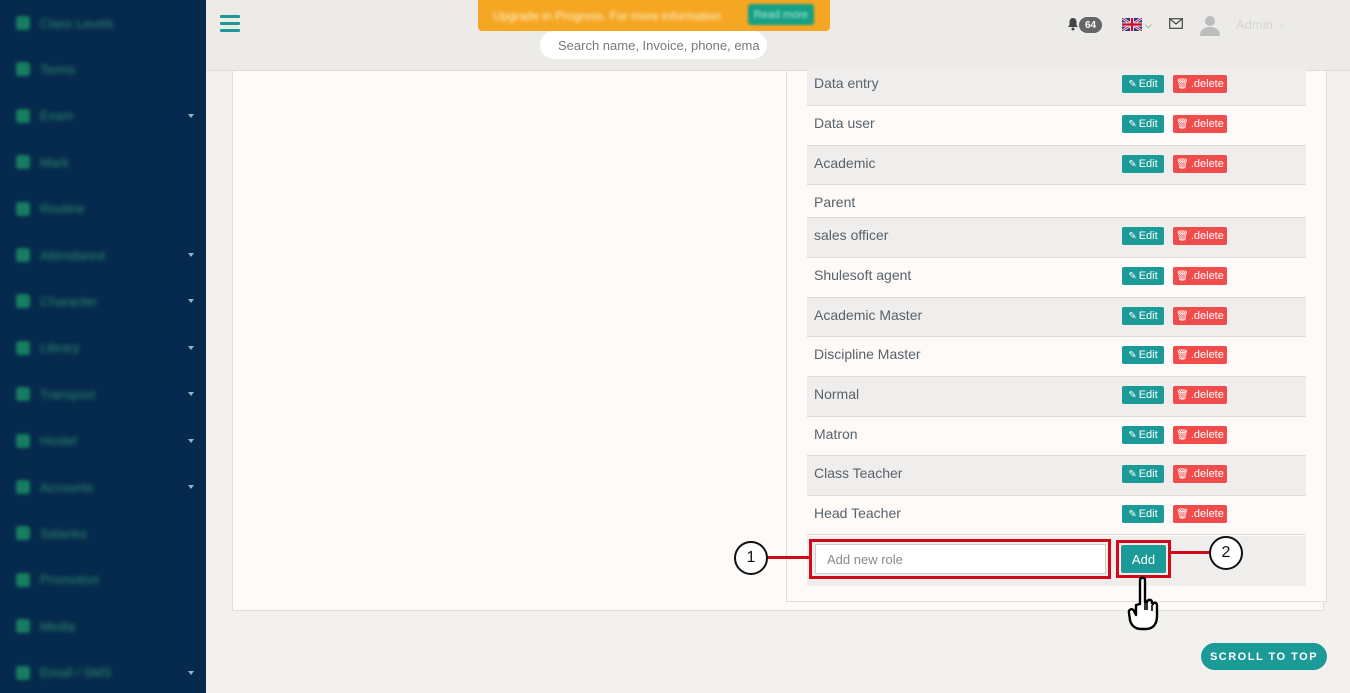 This screenshot has width=1350, height=693. What do you see at coordinates (58, 626) in the screenshot?
I see `sidebar-item-label: Media` at bounding box center [58, 626].